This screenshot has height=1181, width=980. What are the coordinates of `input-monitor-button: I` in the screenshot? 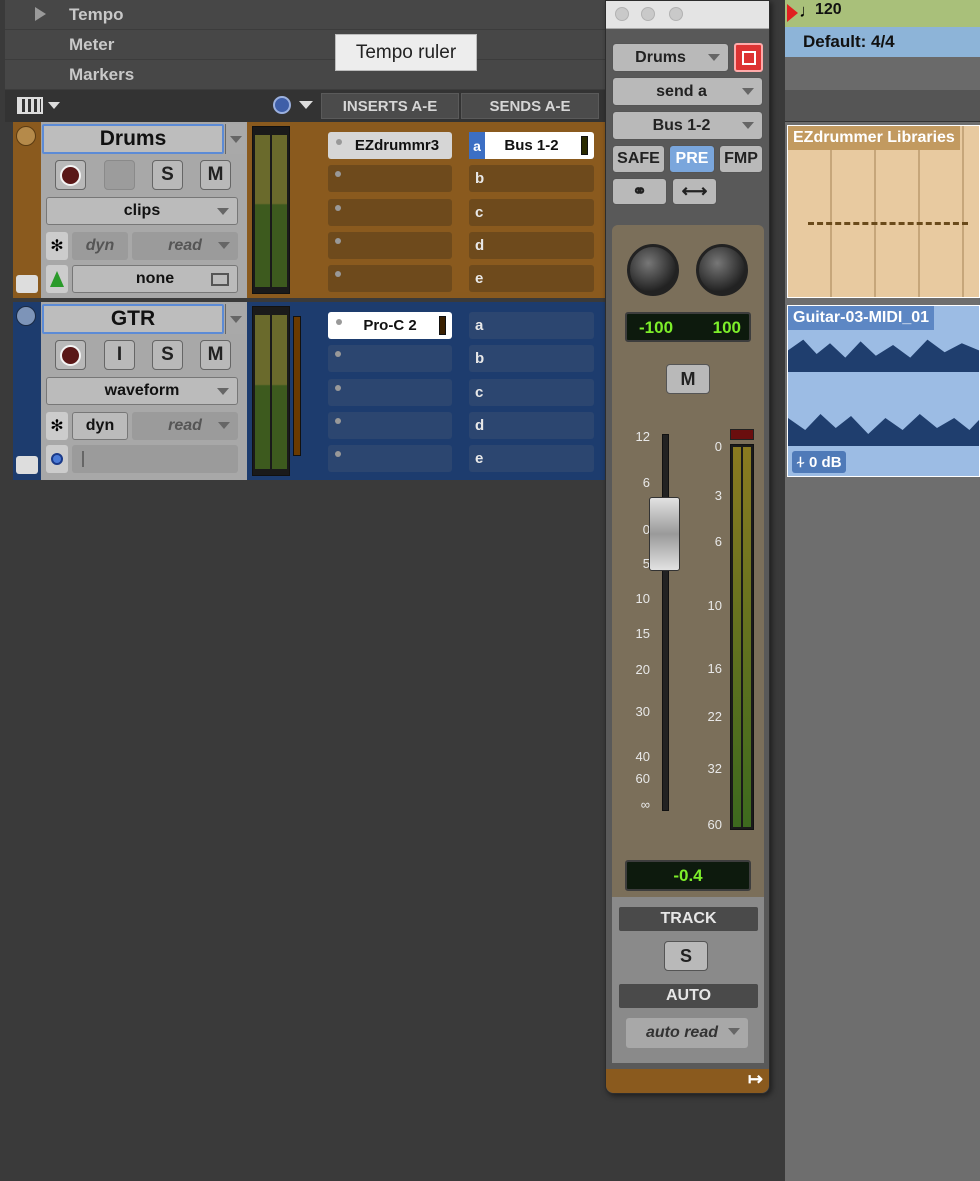 It's located at (119, 355).